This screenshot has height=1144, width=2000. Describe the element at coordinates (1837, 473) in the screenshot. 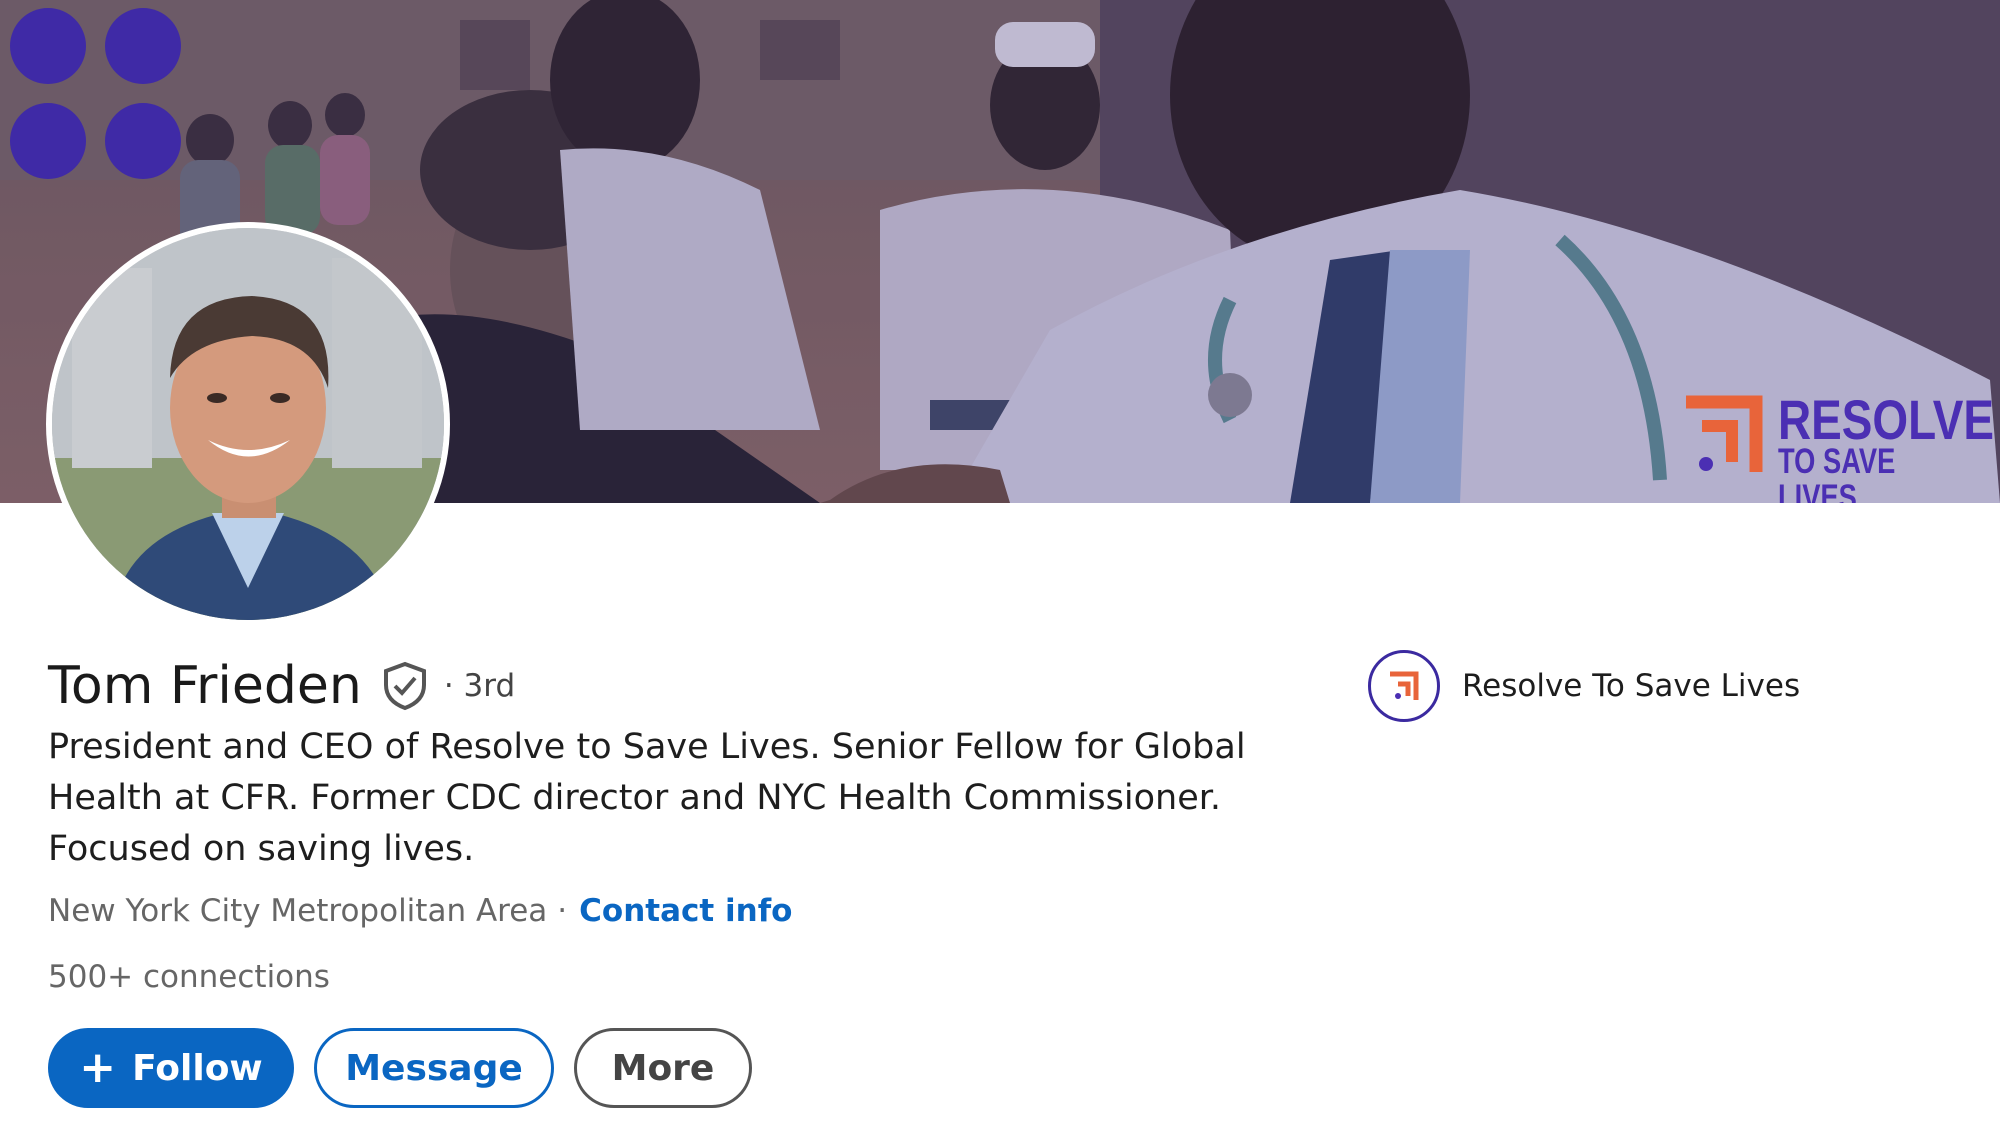

I see `banner-logo-line2: TO SAVE LIVES` at that location.